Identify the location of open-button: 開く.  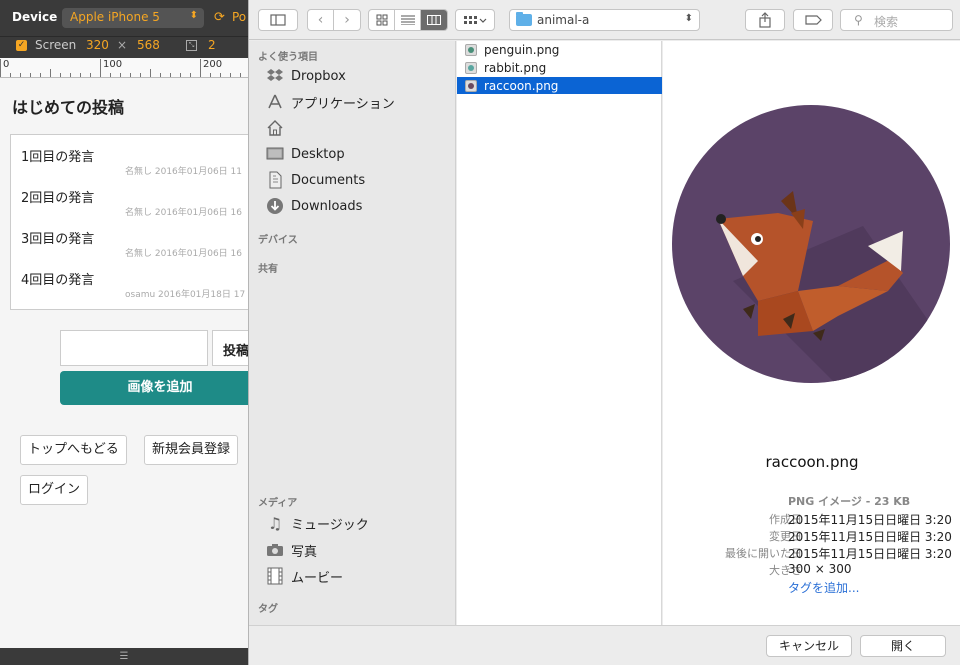
(903, 646).